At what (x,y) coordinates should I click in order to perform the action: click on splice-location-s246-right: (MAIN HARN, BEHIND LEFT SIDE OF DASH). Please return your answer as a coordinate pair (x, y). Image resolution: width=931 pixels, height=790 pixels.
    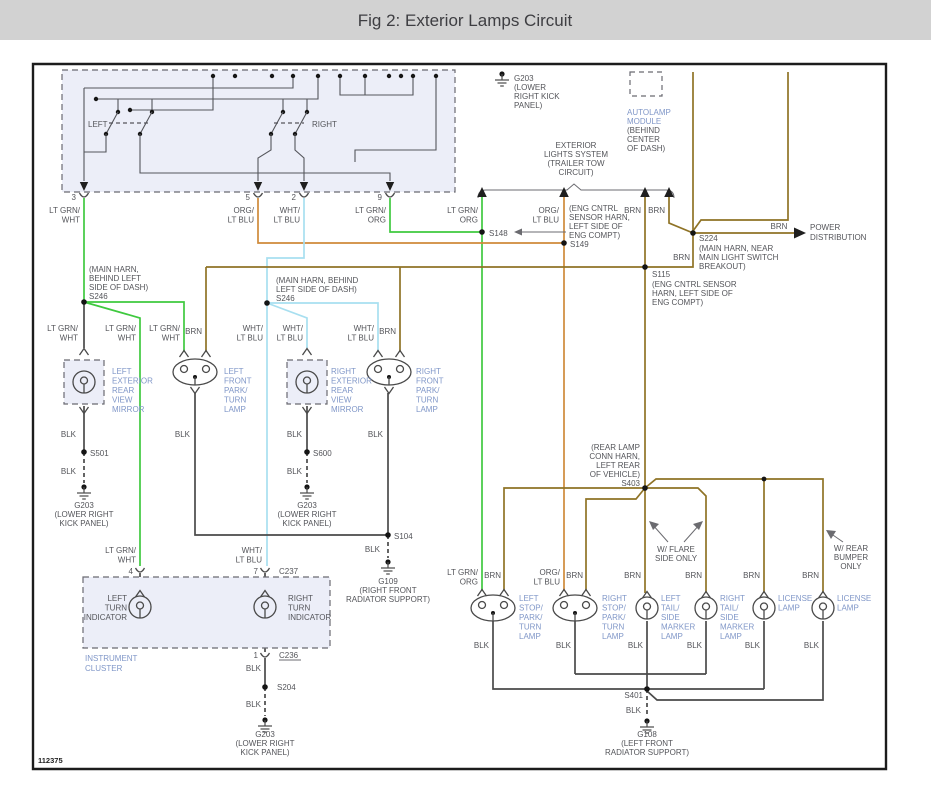
    Looking at the image, I should click on (317, 285).